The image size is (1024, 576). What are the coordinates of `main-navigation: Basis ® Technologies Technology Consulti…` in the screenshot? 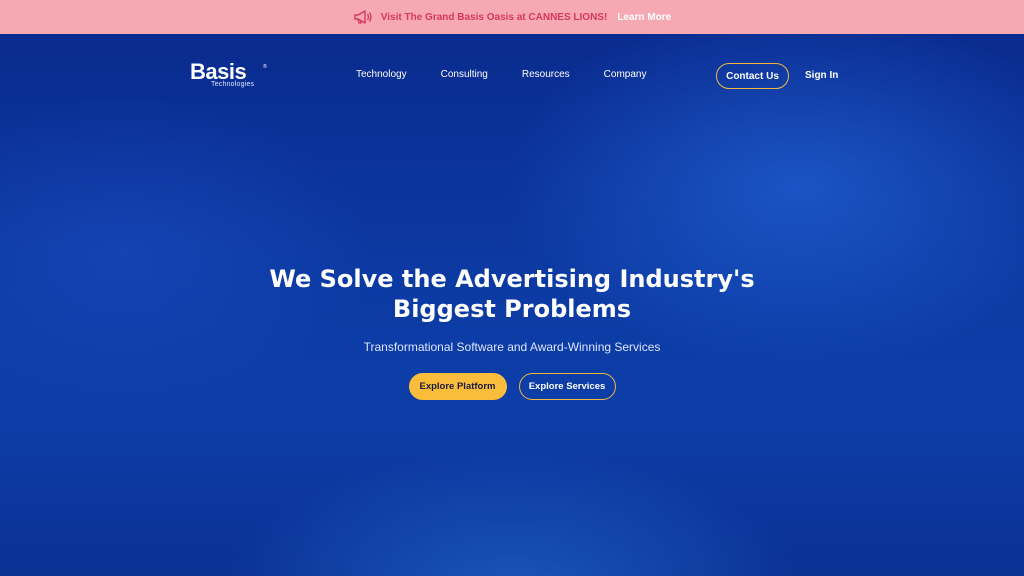 It's located at (512, 76).